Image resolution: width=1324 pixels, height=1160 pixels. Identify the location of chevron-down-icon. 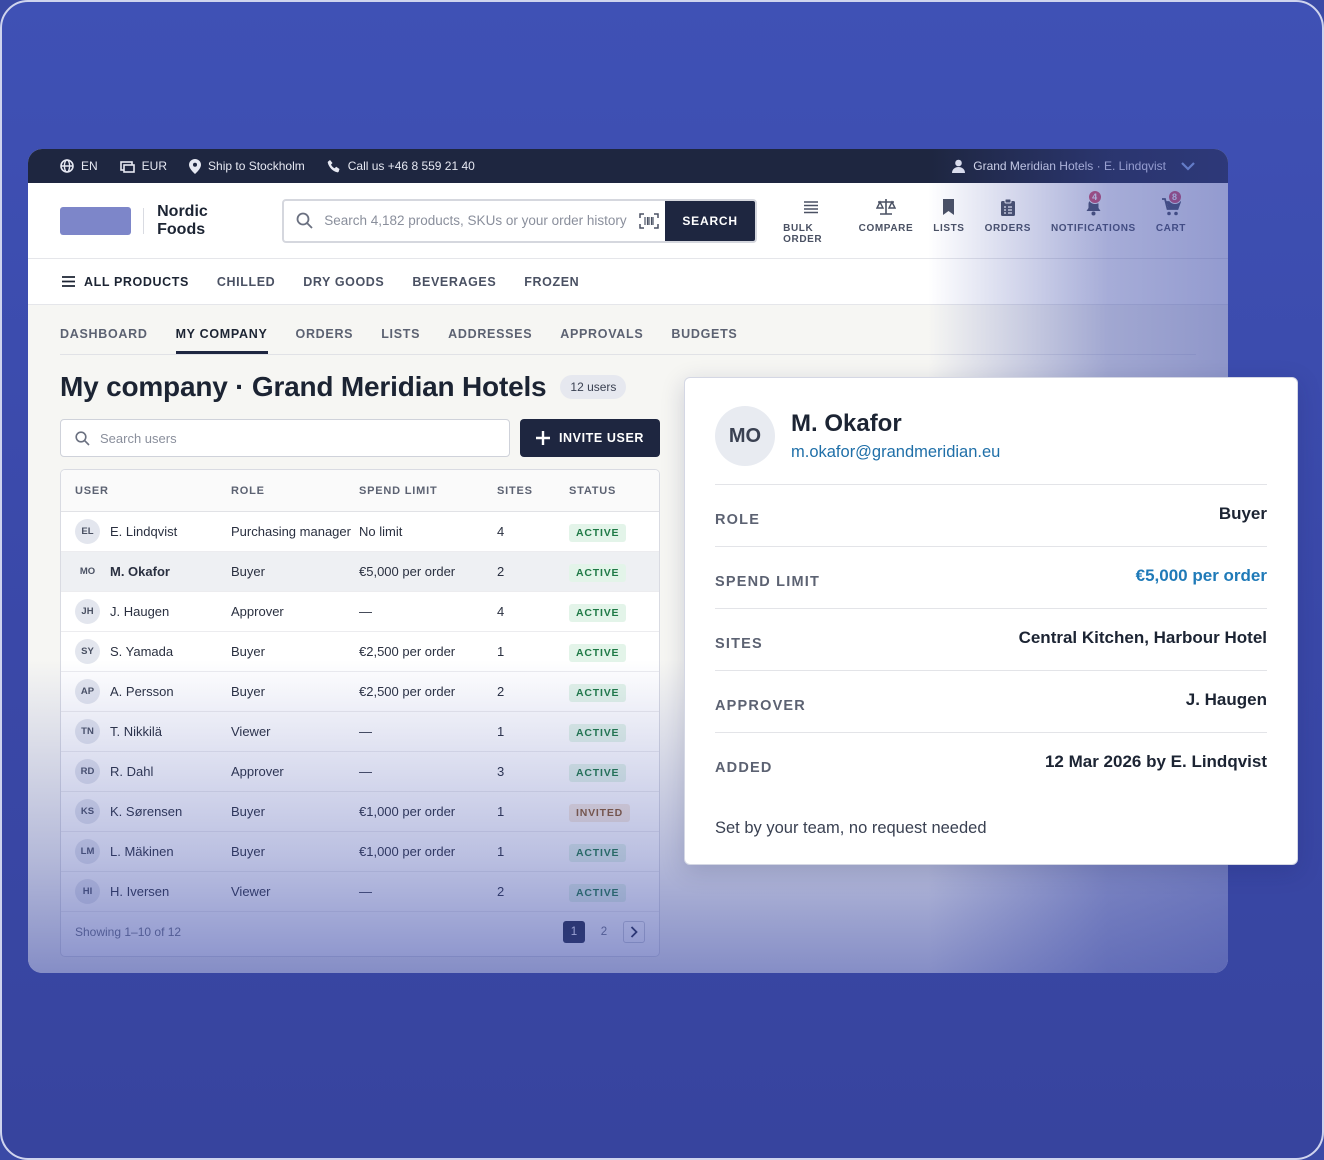
(1188, 166).